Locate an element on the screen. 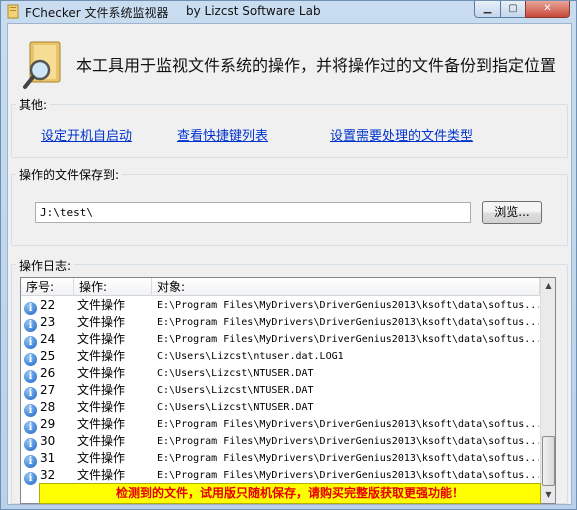  scroll-thumb is located at coordinates (548, 461).